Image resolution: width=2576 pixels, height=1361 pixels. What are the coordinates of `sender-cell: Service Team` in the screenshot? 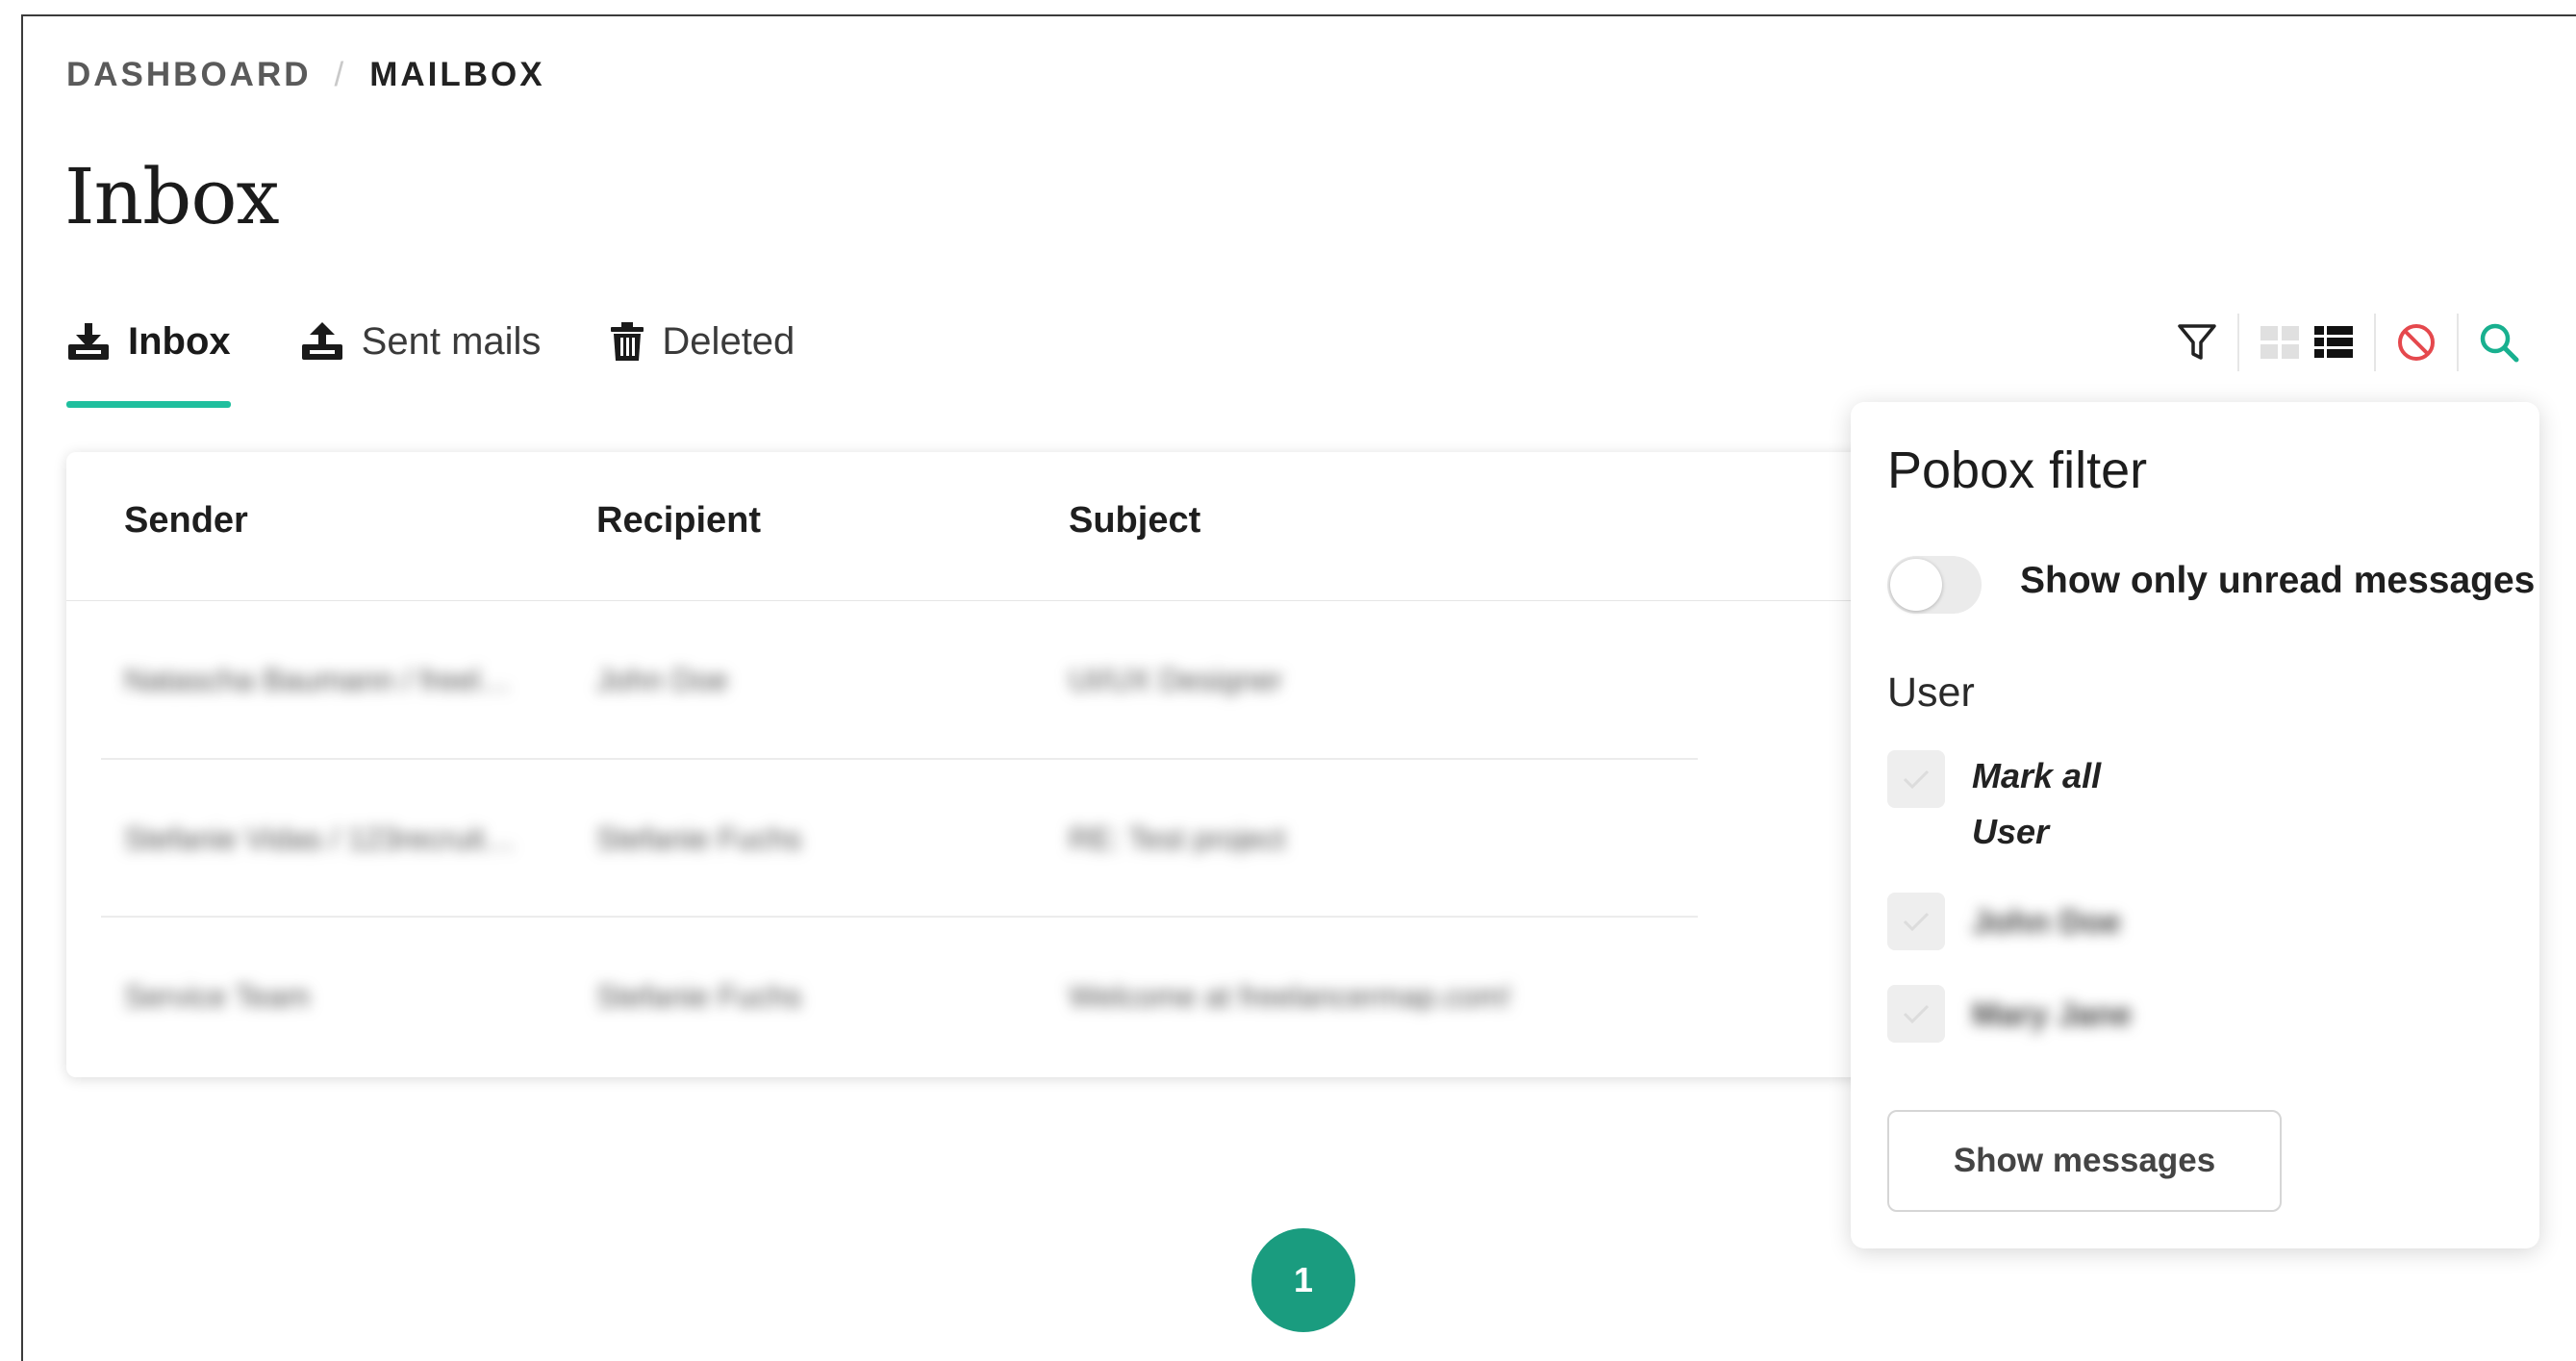 It's located at (218, 995).